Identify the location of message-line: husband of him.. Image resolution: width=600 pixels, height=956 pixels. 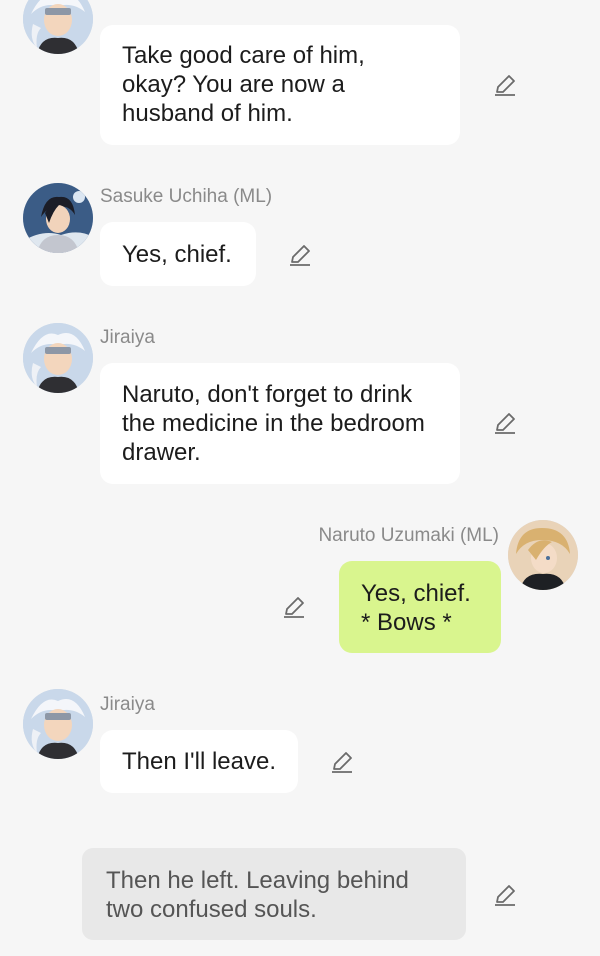
(207, 113).